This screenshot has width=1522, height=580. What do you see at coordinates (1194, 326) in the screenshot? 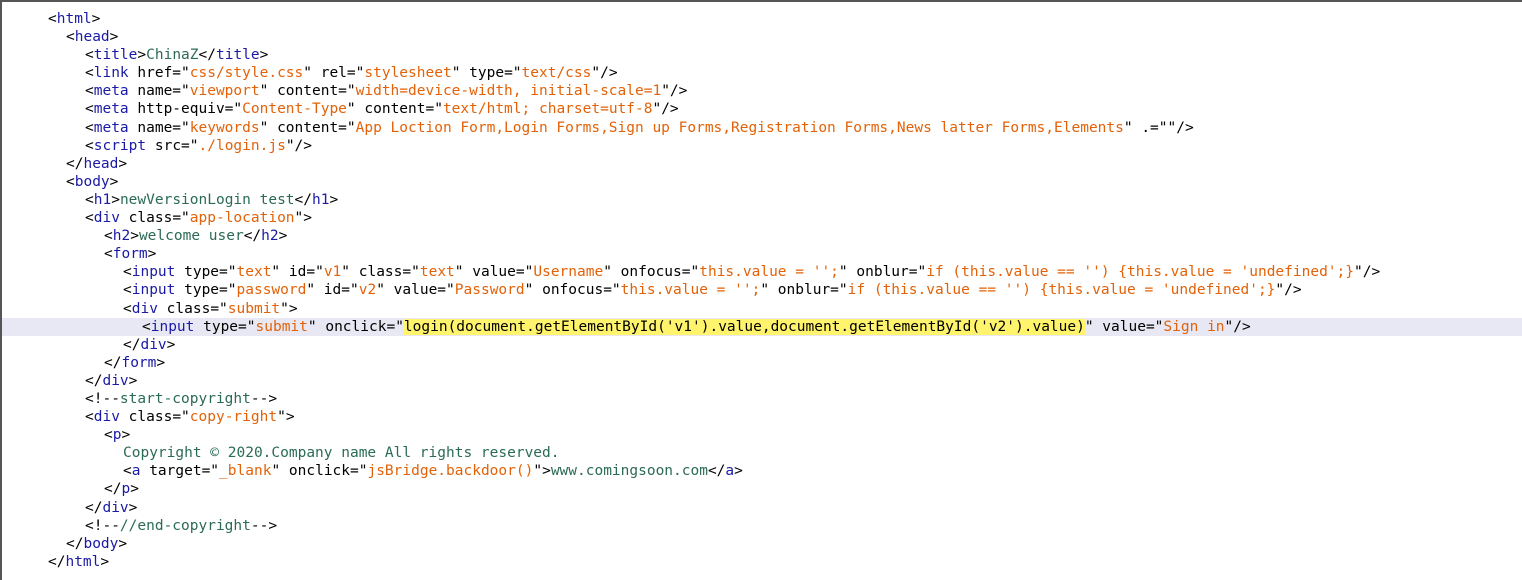
I see `attr-value: Sign in` at bounding box center [1194, 326].